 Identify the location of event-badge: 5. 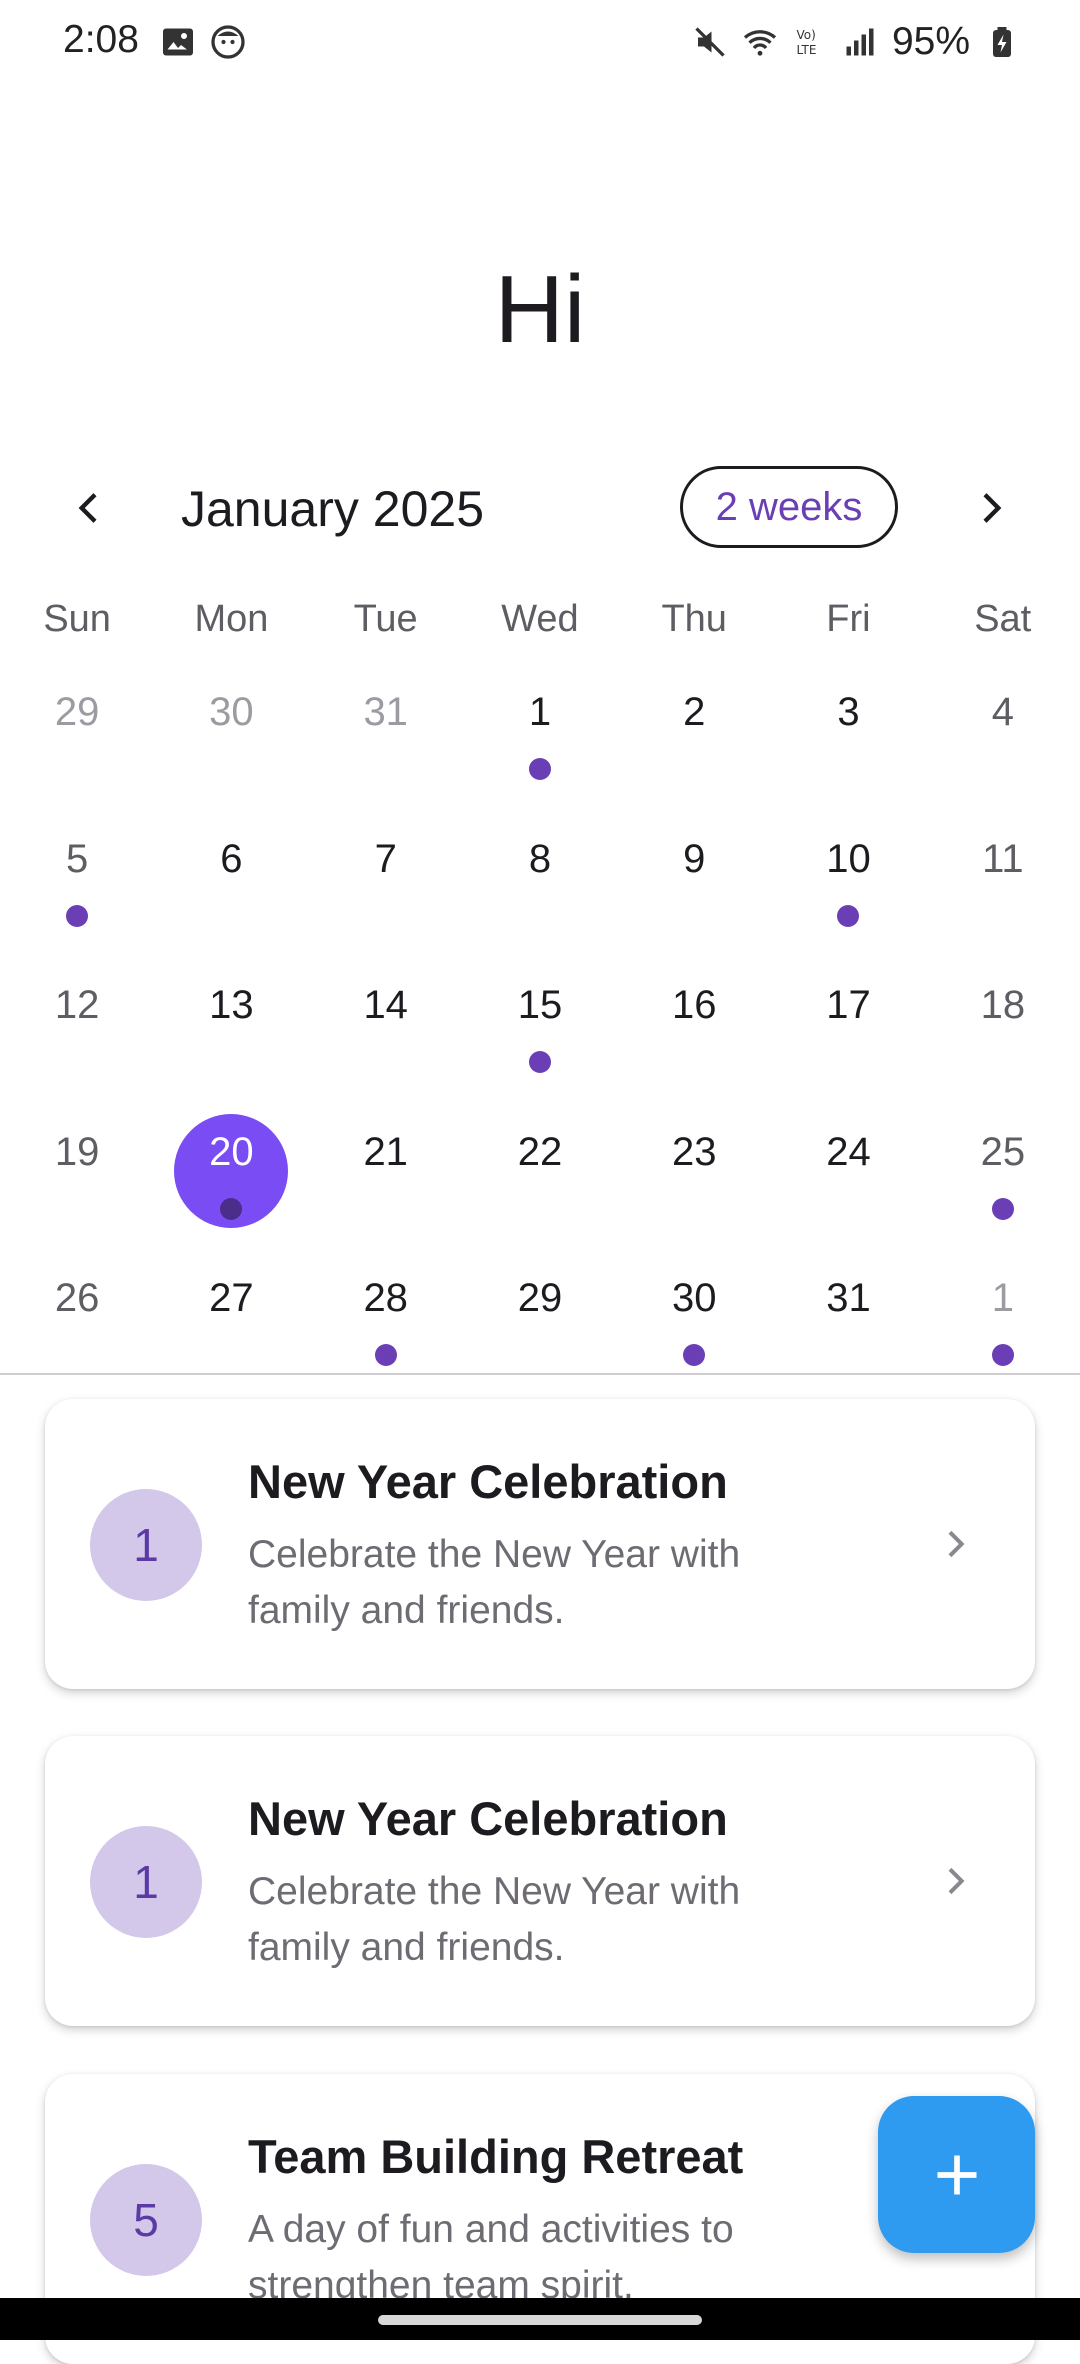
(146, 2220).